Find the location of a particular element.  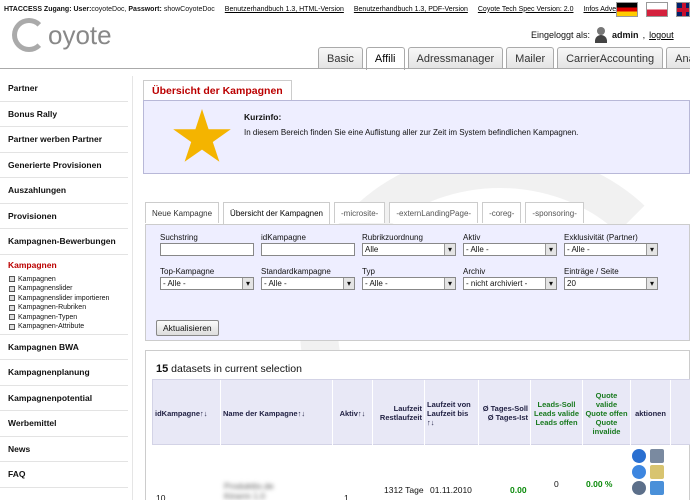

edit-icon is located at coordinates (657, 488).